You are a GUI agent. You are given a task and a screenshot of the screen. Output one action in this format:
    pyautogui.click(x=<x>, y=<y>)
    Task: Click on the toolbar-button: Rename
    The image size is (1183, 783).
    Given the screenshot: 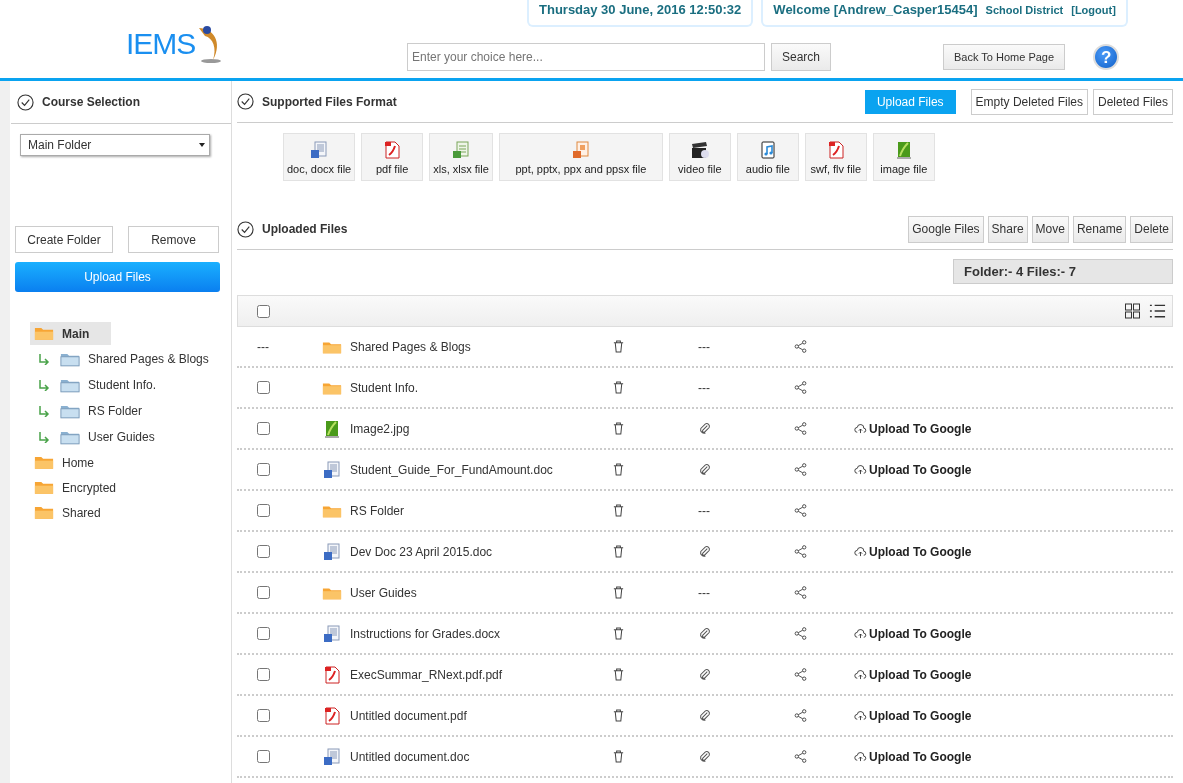 What is the action you would take?
    pyautogui.click(x=1099, y=229)
    